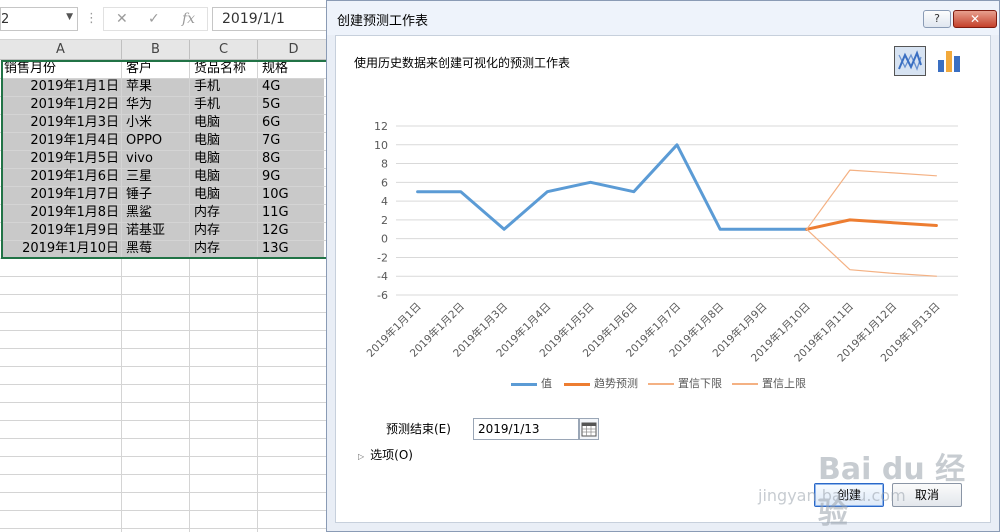 This screenshot has width=1000, height=532. I want to click on forecast-end-input: 2019/1/13, so click(526, 429).